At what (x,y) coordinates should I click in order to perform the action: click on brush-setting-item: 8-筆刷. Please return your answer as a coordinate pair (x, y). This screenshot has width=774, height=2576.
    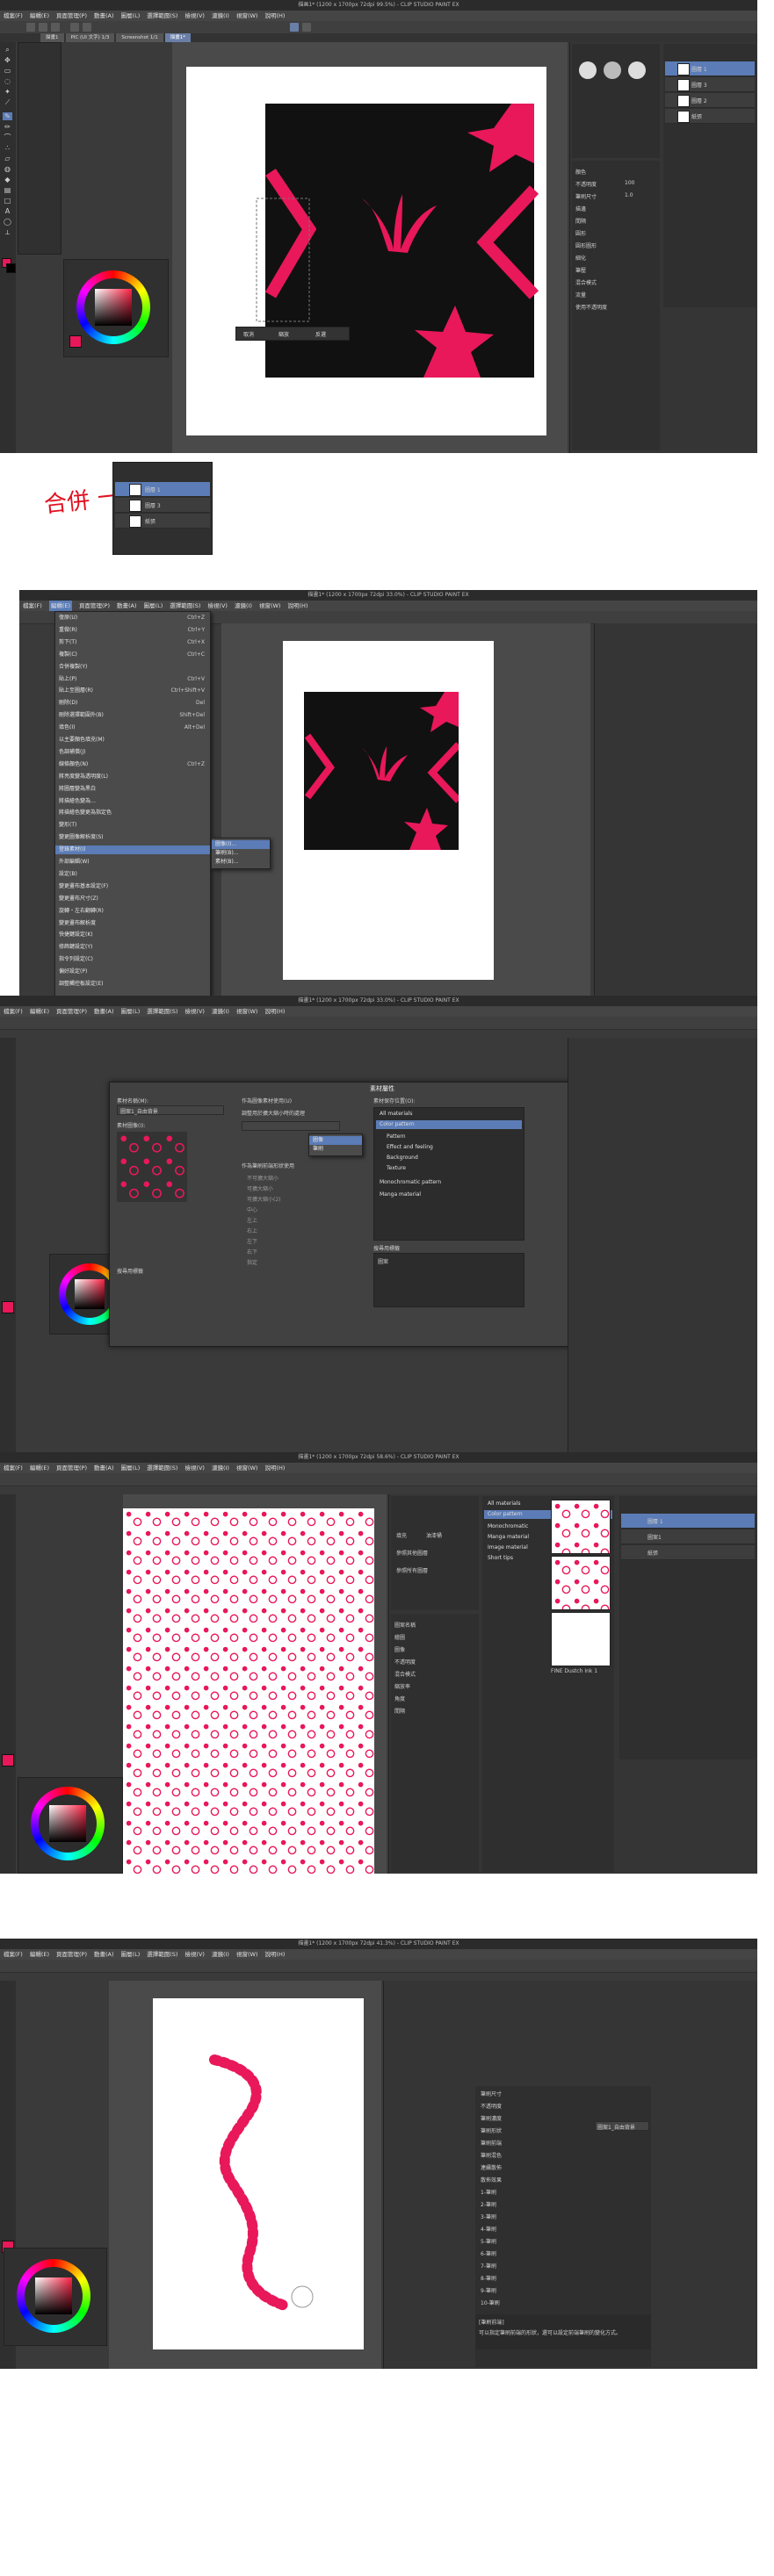
    Looking at the image, I should click on (489, 2278).